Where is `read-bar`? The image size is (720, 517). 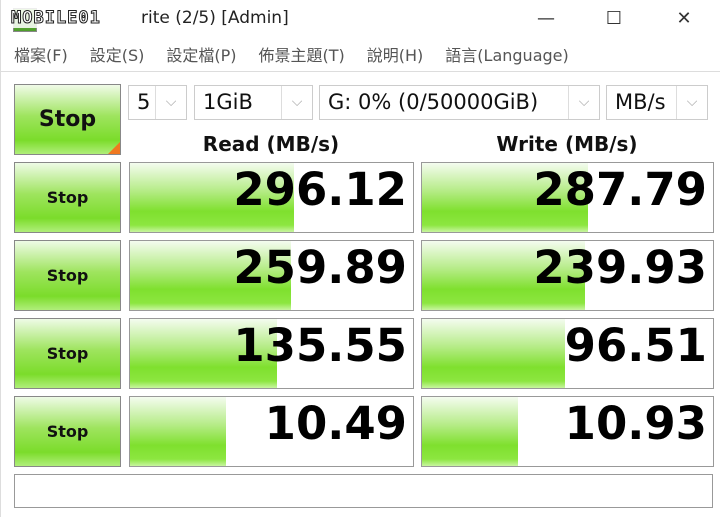
read-bar is located at coordinates (178, 431).